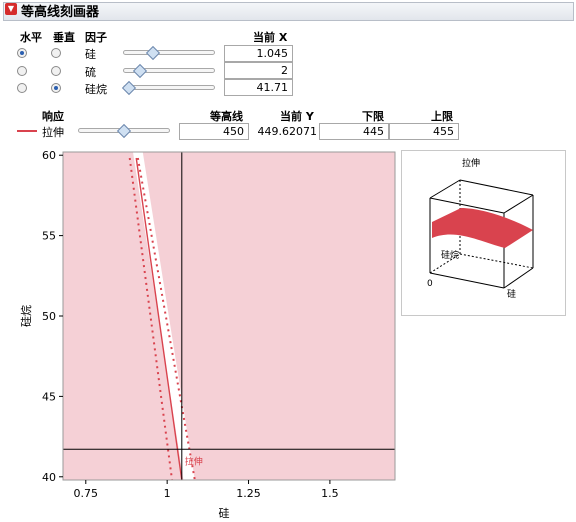 The height and width of the screenshot is (522, 576). I want to click on header-current-x: 当前 X, so click(270, 37).